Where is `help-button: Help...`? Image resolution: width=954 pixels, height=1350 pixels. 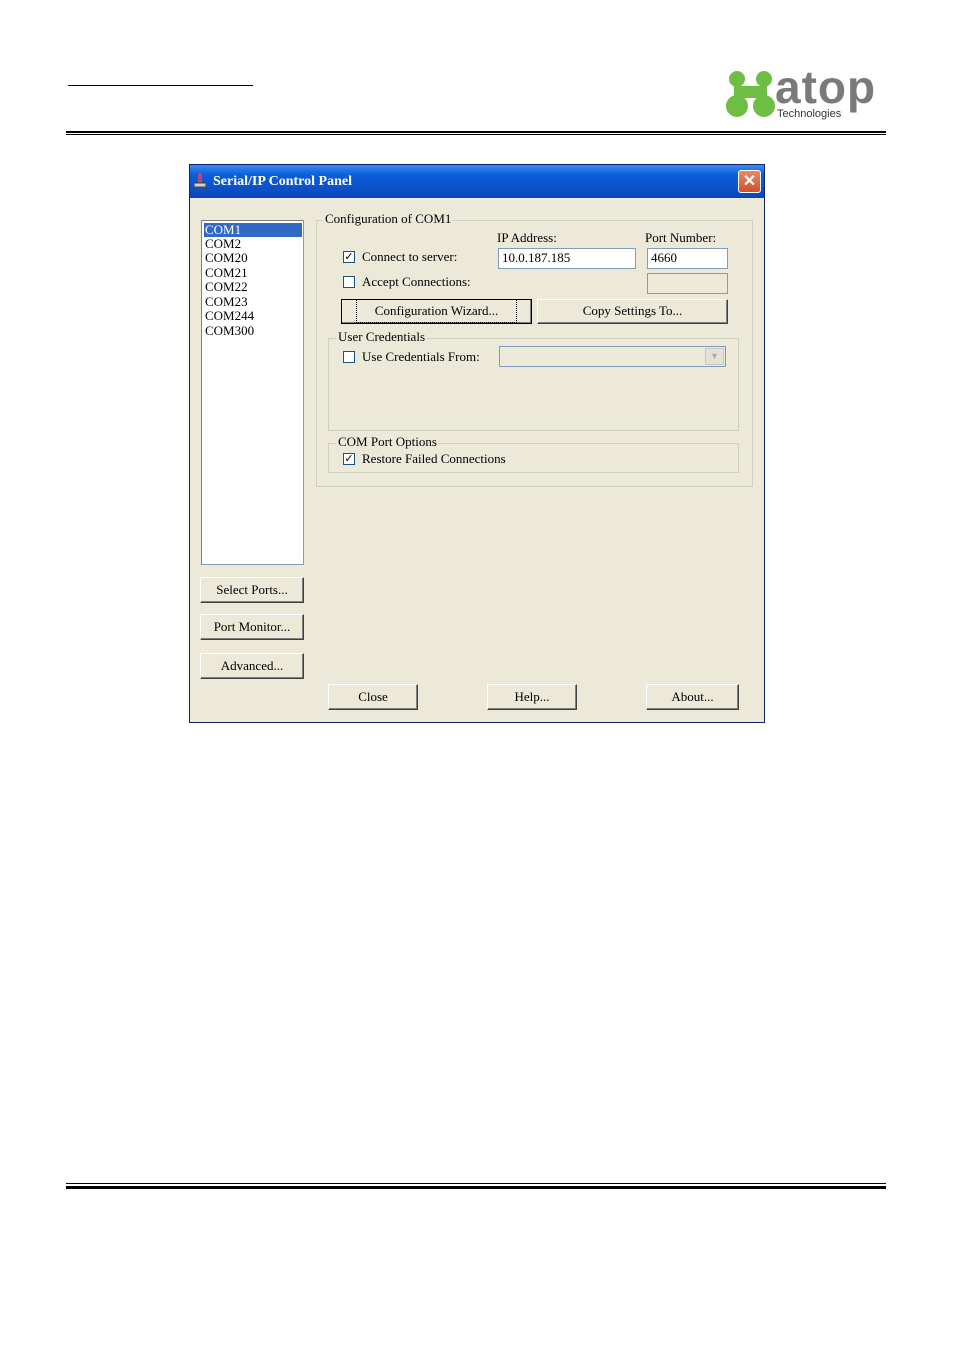
help-button: Help... is located at coordinates (532, 697).